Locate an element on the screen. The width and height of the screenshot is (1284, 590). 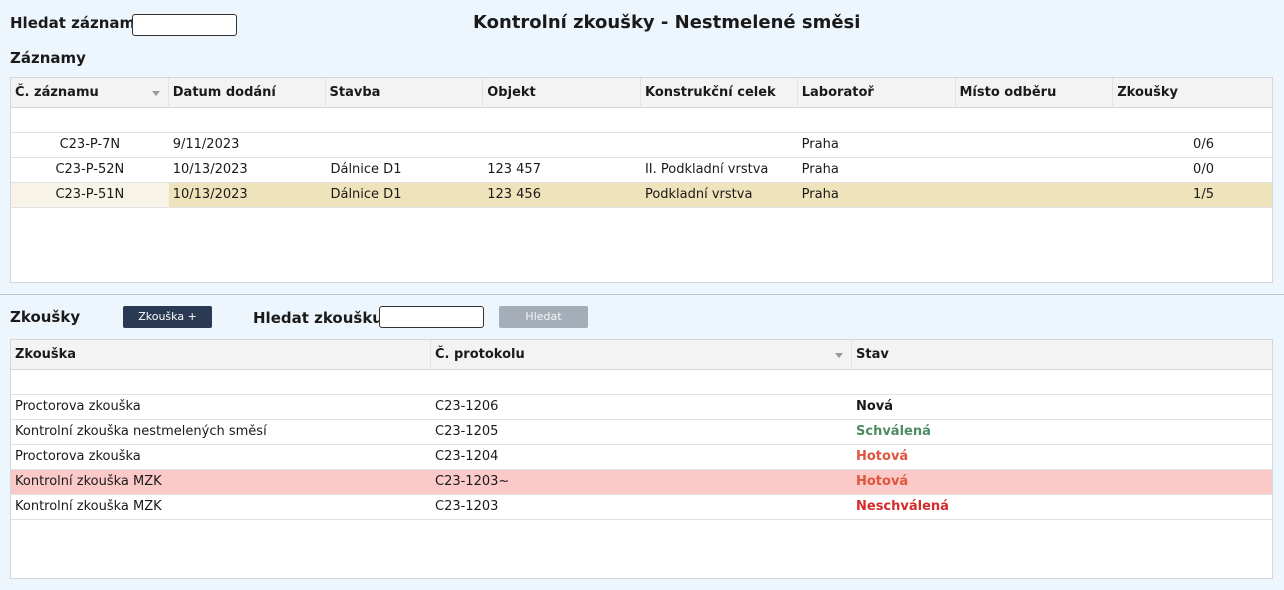
search-record-label: Hledat záznam is located at coordinates (73, 23).